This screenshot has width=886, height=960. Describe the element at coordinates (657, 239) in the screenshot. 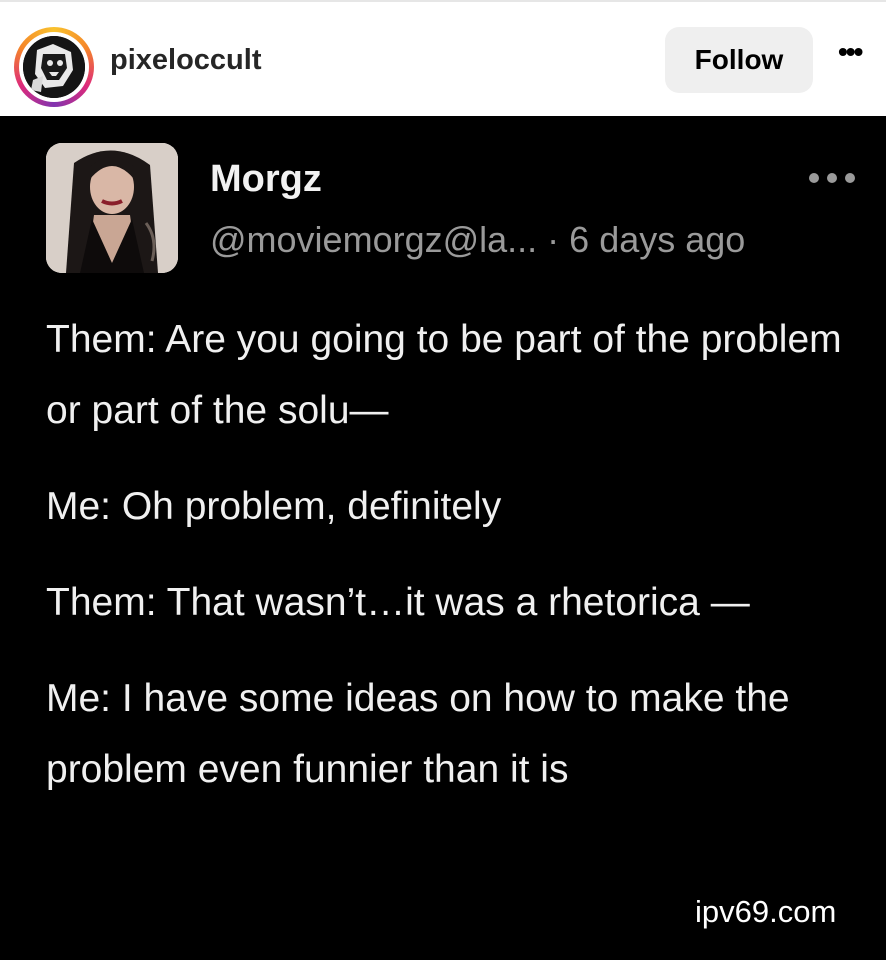

I see `post-timestamp: 6 days ago` at that location.